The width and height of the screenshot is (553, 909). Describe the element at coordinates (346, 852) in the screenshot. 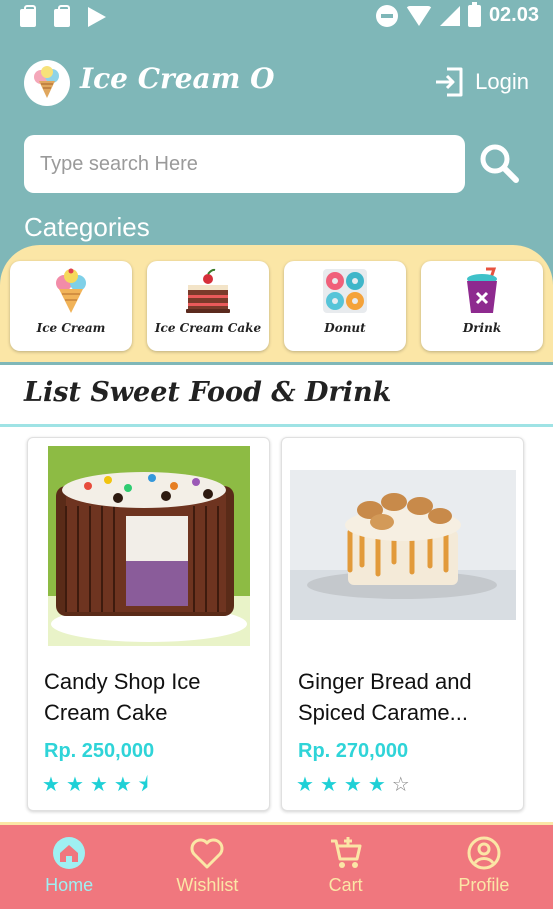

I see `cart-icon` at that location.